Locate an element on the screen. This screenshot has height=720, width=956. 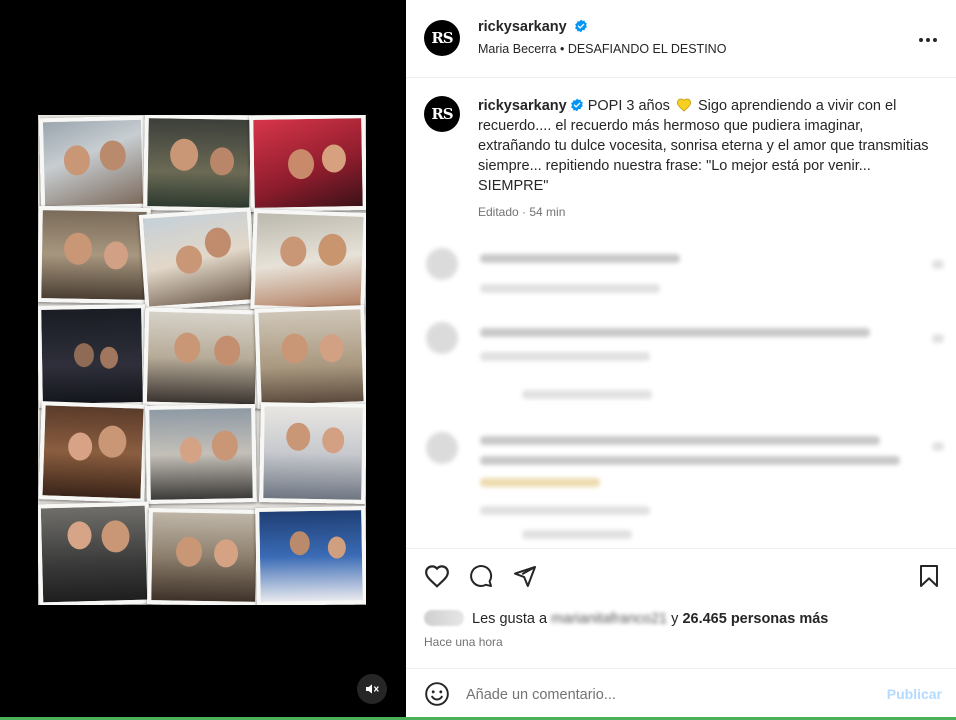
emoji-picker-button is located at coordinates (437, 696).